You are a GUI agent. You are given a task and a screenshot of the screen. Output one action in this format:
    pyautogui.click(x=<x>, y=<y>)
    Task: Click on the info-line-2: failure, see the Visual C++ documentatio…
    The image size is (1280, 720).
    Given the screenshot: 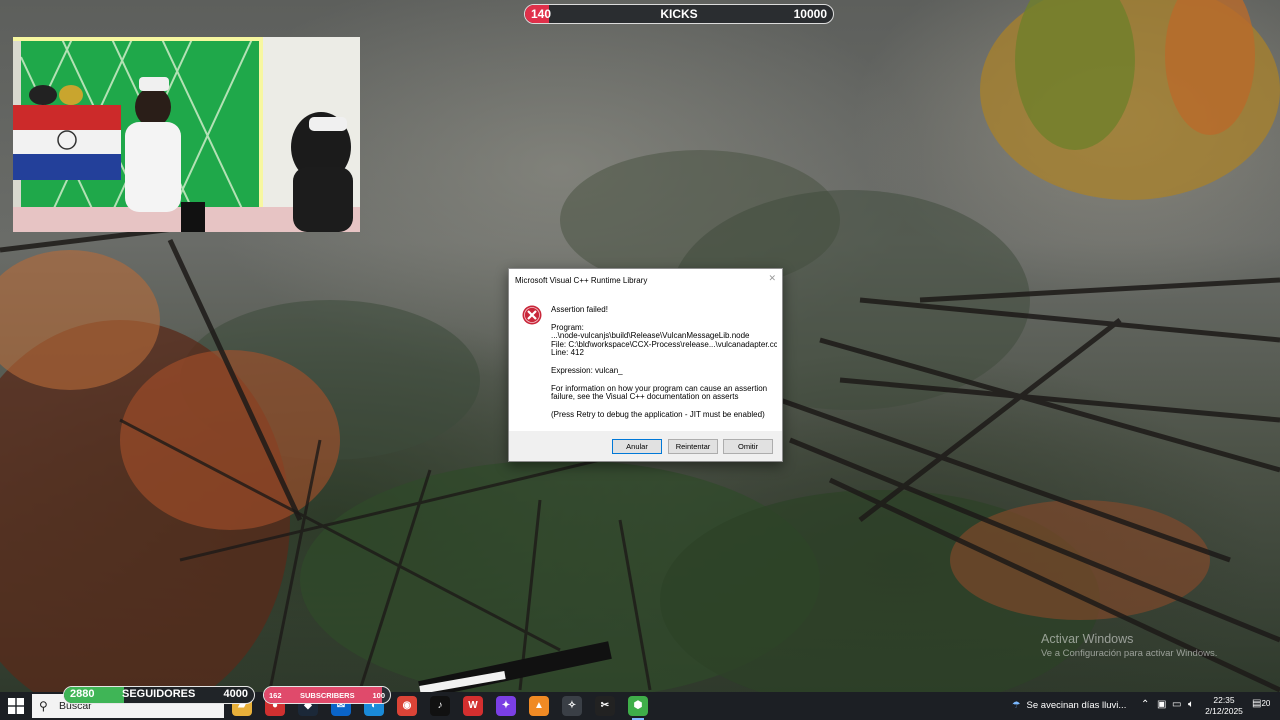 What is the action you would take?
    pyautogui.click(x=645, y=397)
    